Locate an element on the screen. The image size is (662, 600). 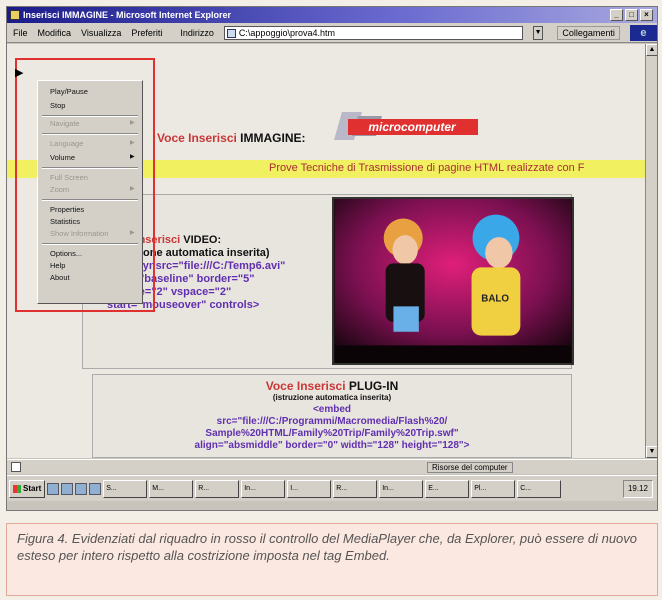
menu-item-zoom: Zoom ▶ is located at coordinates (92, 189).